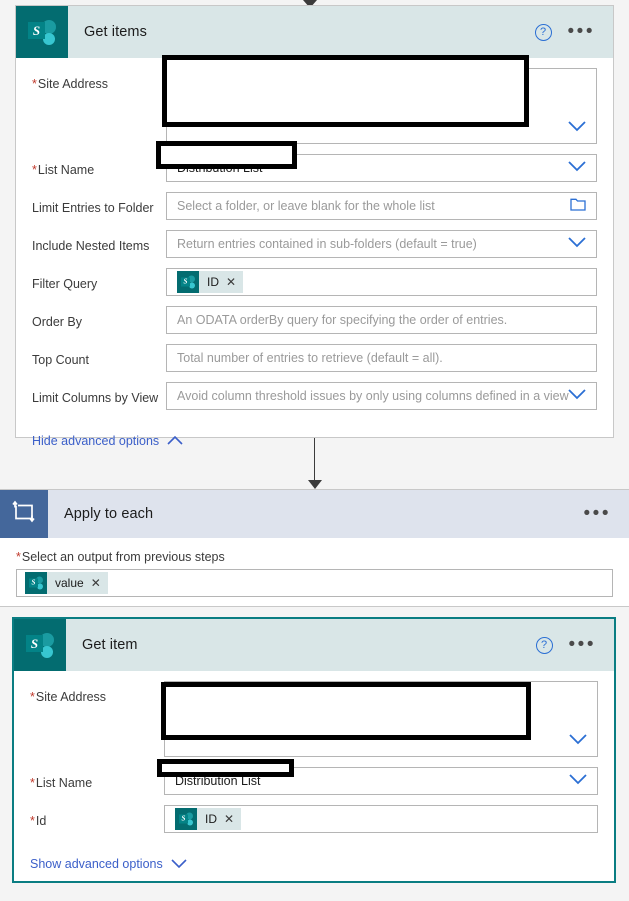  Describe the element at coordinates (314, 442) in the screenshot. I see `hide-advanced-options-link: Hide advanced options` at that location.